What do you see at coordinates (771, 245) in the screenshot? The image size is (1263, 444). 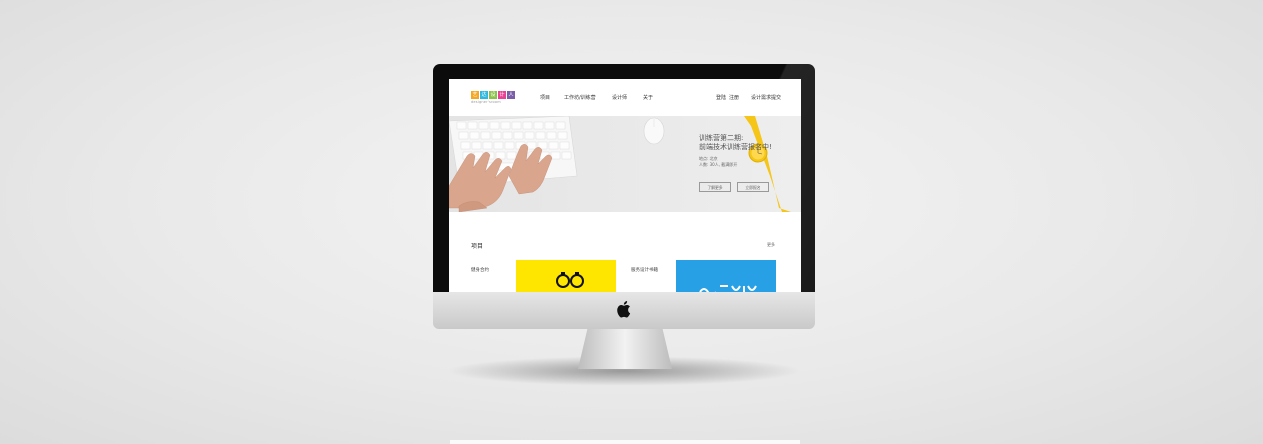 I see `projects-more-link: 更多` at bounding box center [771, 245].